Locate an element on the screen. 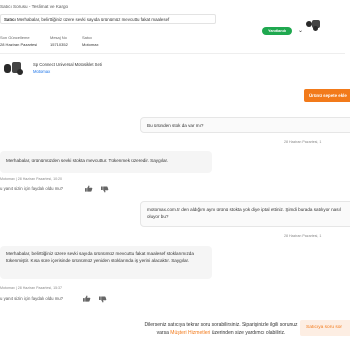 This screenshot has width=350, height=350. footer-line-2-suffix: üzerinden size yardımcı olabiliriz. is located at coordinates (248, 332).